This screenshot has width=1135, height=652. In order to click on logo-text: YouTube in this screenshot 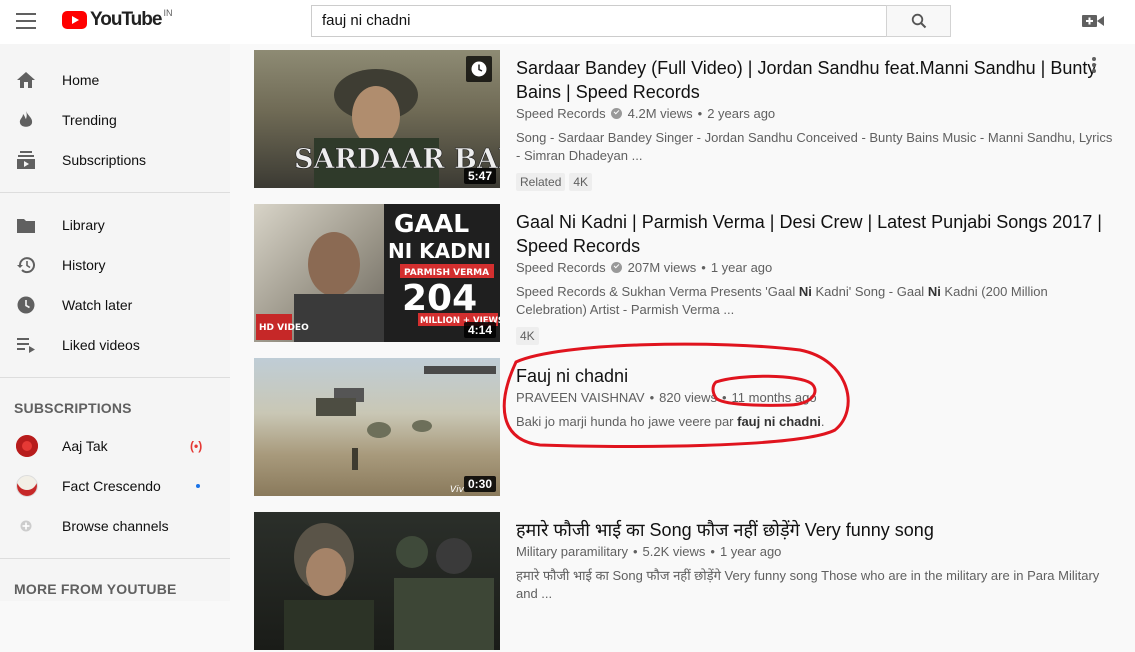, I will do `click(126, 19)`.